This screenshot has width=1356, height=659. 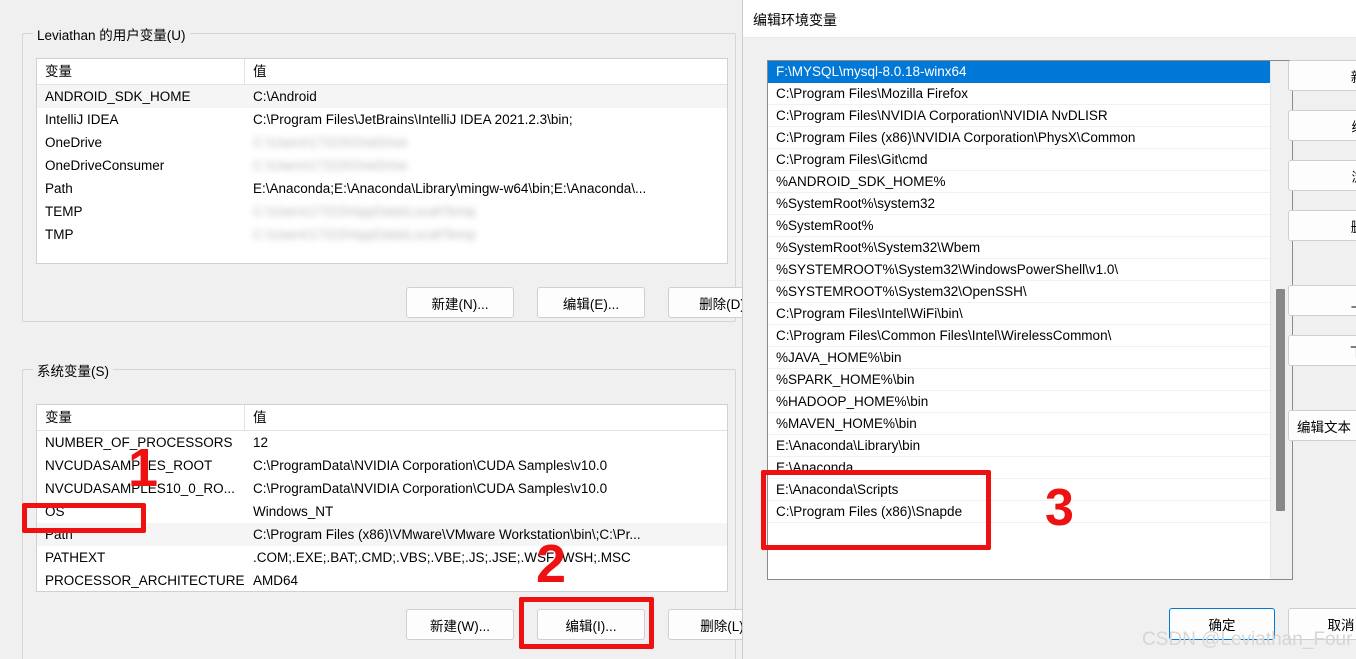 I want to click on list-item: %JAVA_HOME%\bin, so click(x=1019, y=358).